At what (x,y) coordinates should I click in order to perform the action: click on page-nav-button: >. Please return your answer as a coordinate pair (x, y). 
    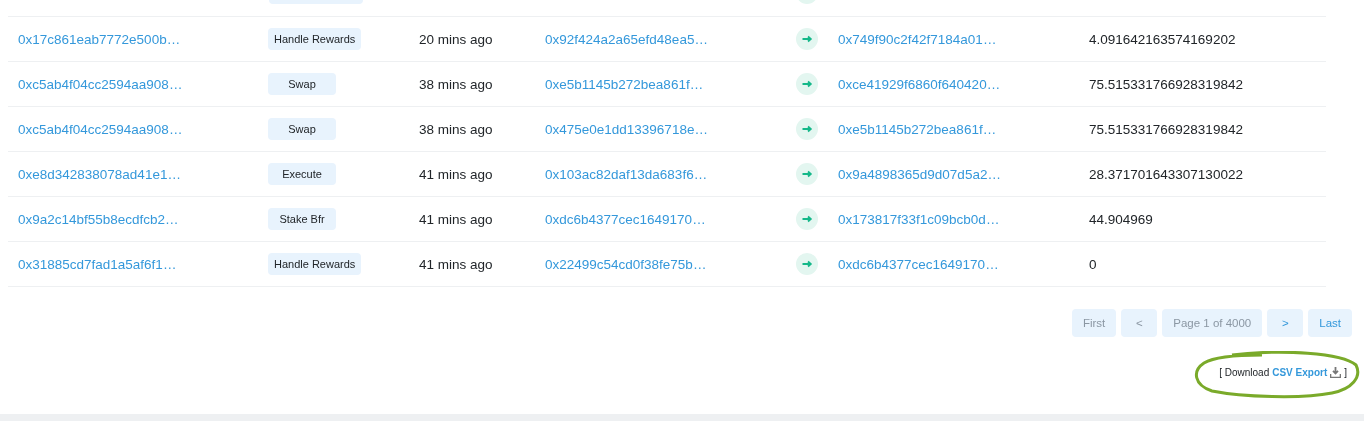
    Looking at the image, I should click on (1285, 323).